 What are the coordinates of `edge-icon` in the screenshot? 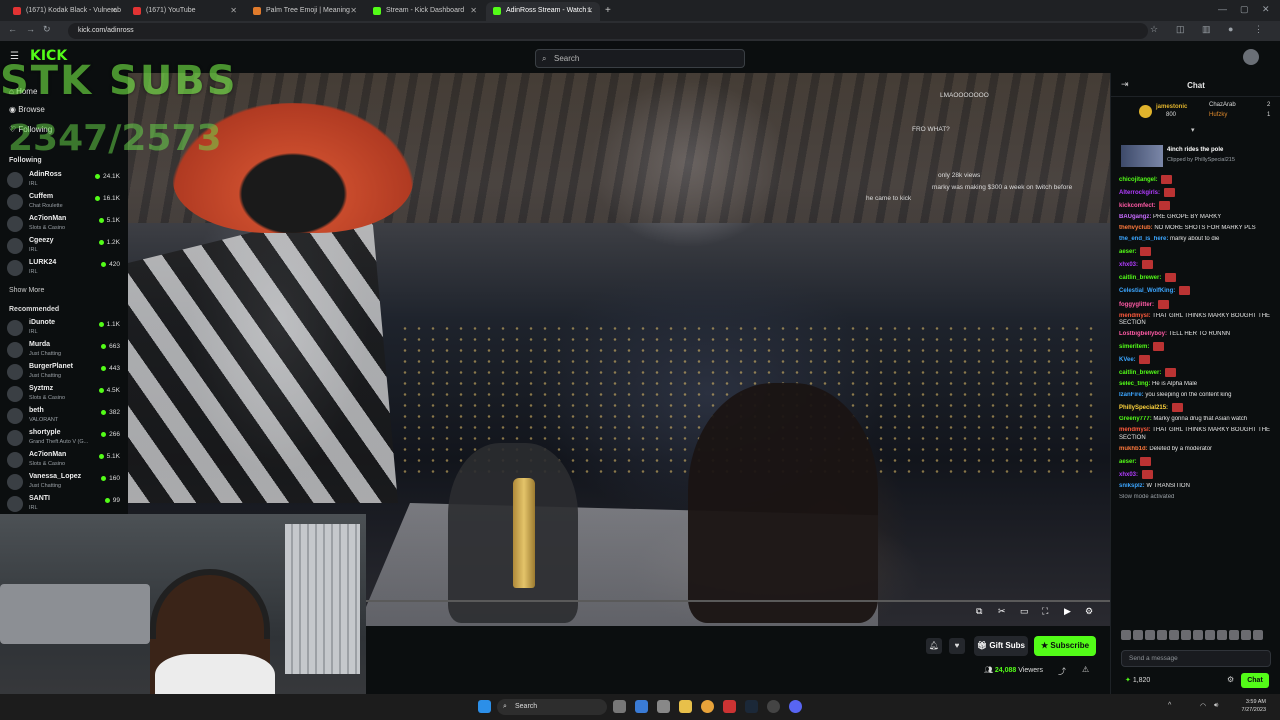 It's located at (641, 706).